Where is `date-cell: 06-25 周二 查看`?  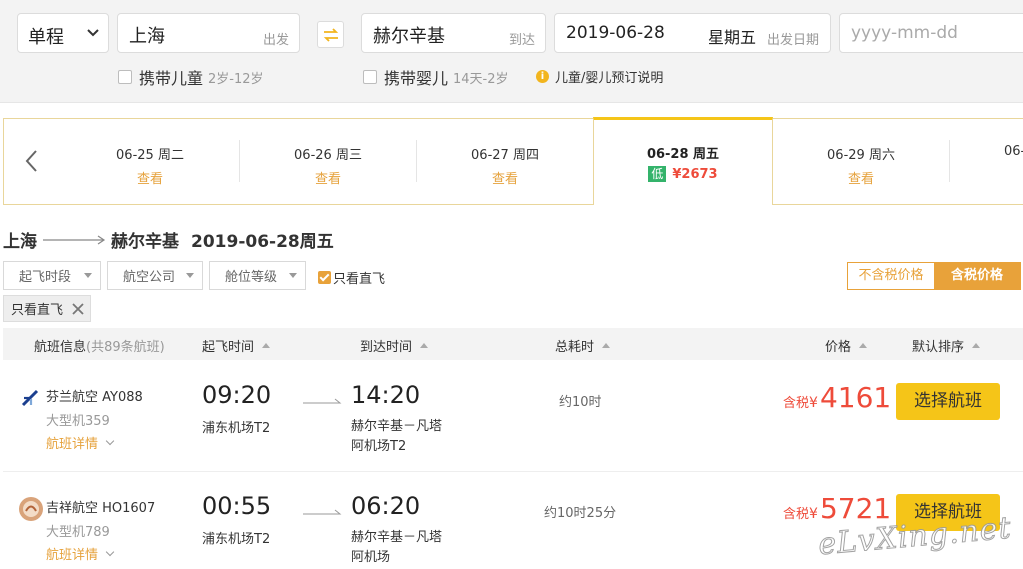
date-cell: 06-25 周二 查看 is located at coordinates (150, 161).